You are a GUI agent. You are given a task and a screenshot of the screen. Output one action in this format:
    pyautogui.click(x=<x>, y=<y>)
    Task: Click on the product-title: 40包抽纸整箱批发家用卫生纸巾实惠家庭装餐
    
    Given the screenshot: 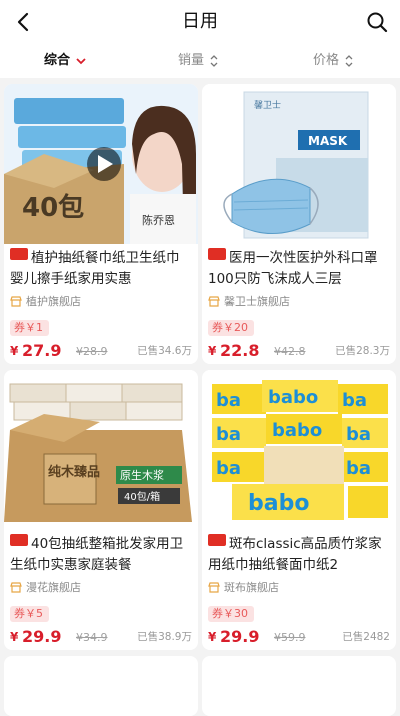 What is the action you would take?
    pyautogui.click(x=97, y=553)
    